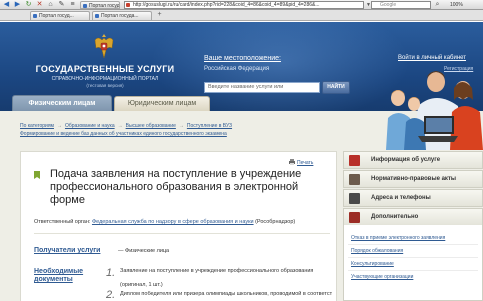 The image size is (483, 301). Describe the element at coordinates (456, 5) in the screenshot. I see `zoom-level: 100%` at that location.